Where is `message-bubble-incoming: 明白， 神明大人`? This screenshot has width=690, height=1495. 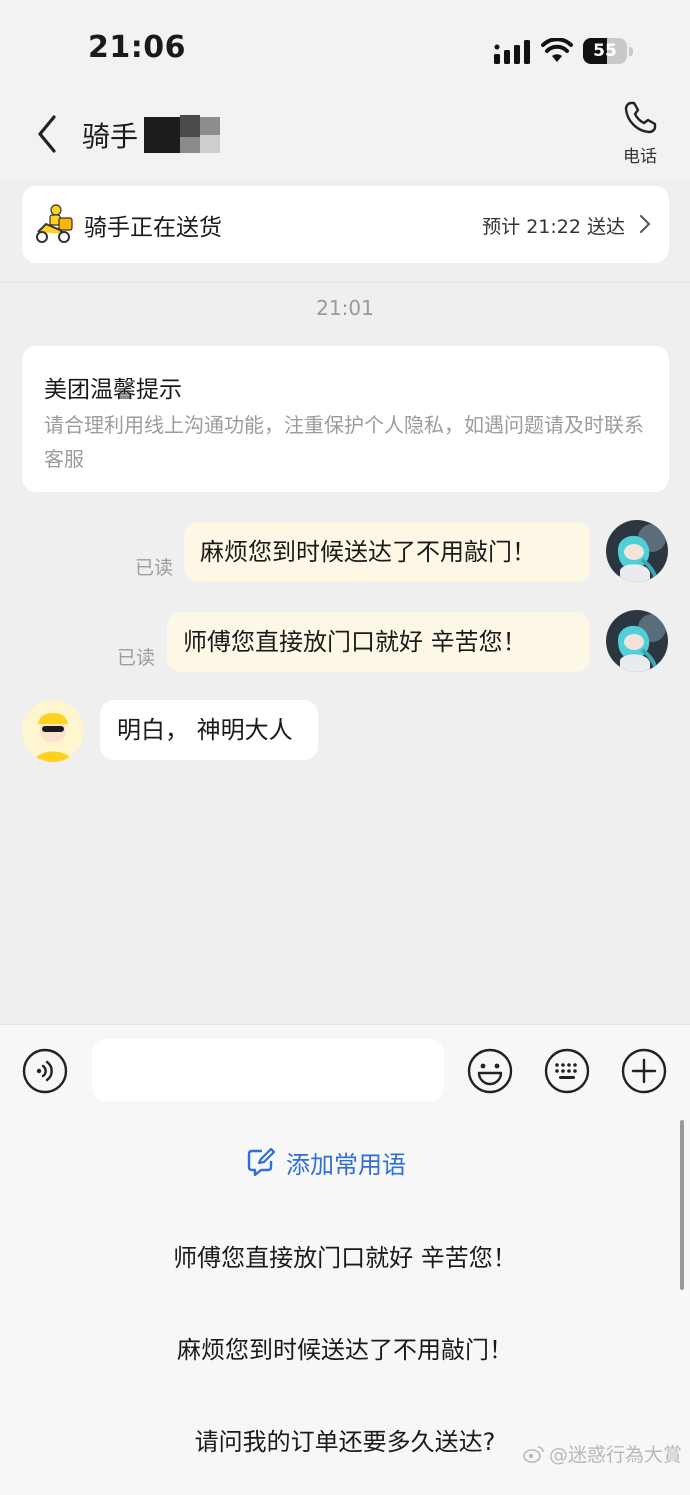
message-bubble-incoming: 明白， 神明大人 is located at coordinates (209, 730).